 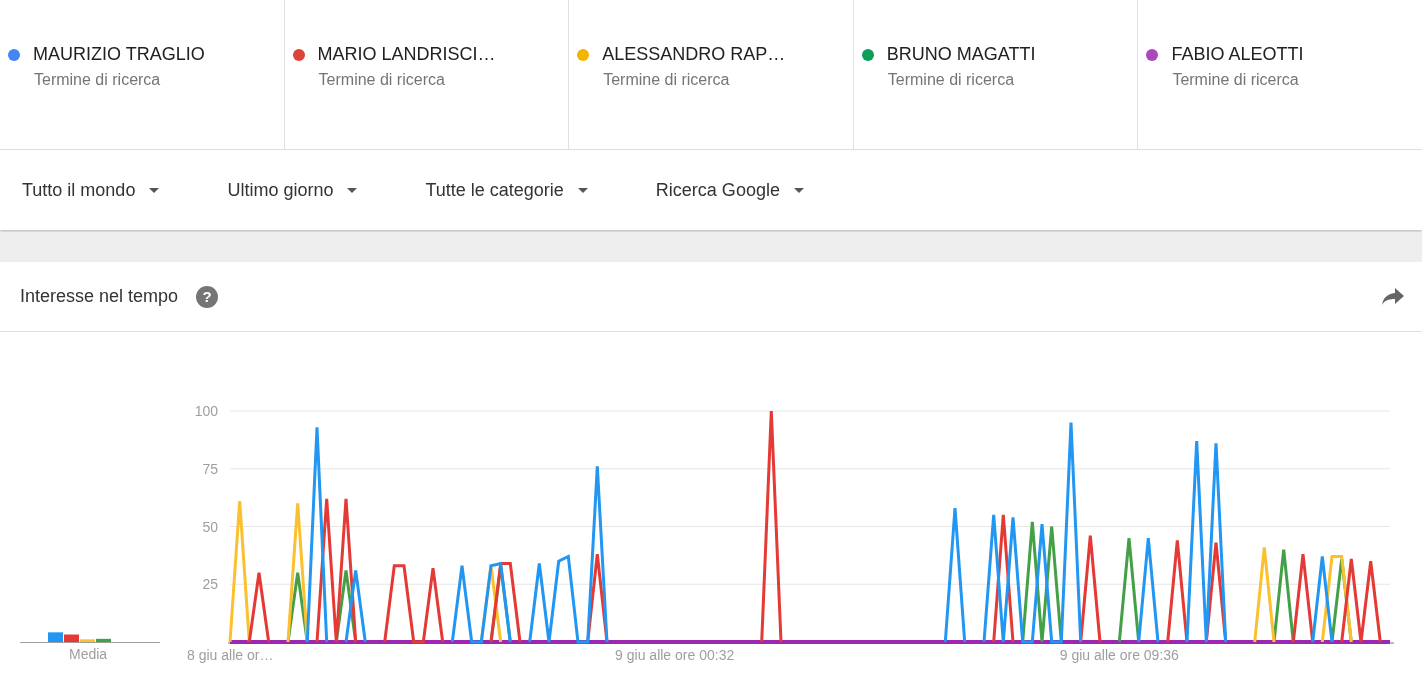 I want to click on y-tick-label: 100, so click(x=206, y=411).